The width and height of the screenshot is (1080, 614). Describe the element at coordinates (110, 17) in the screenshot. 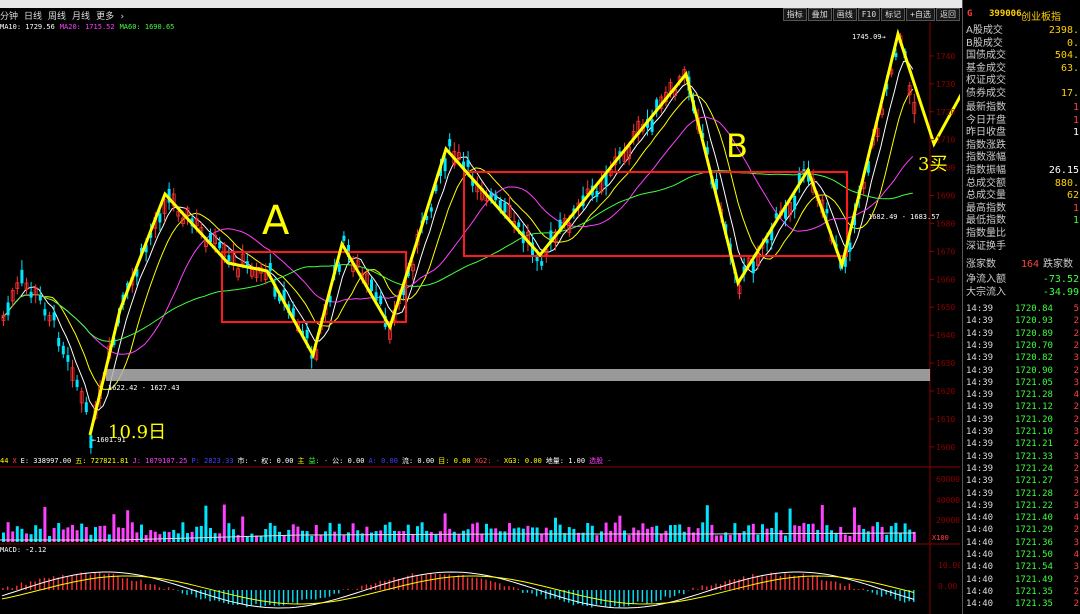

I see `menu-item-4: 更多 ›` at that location.